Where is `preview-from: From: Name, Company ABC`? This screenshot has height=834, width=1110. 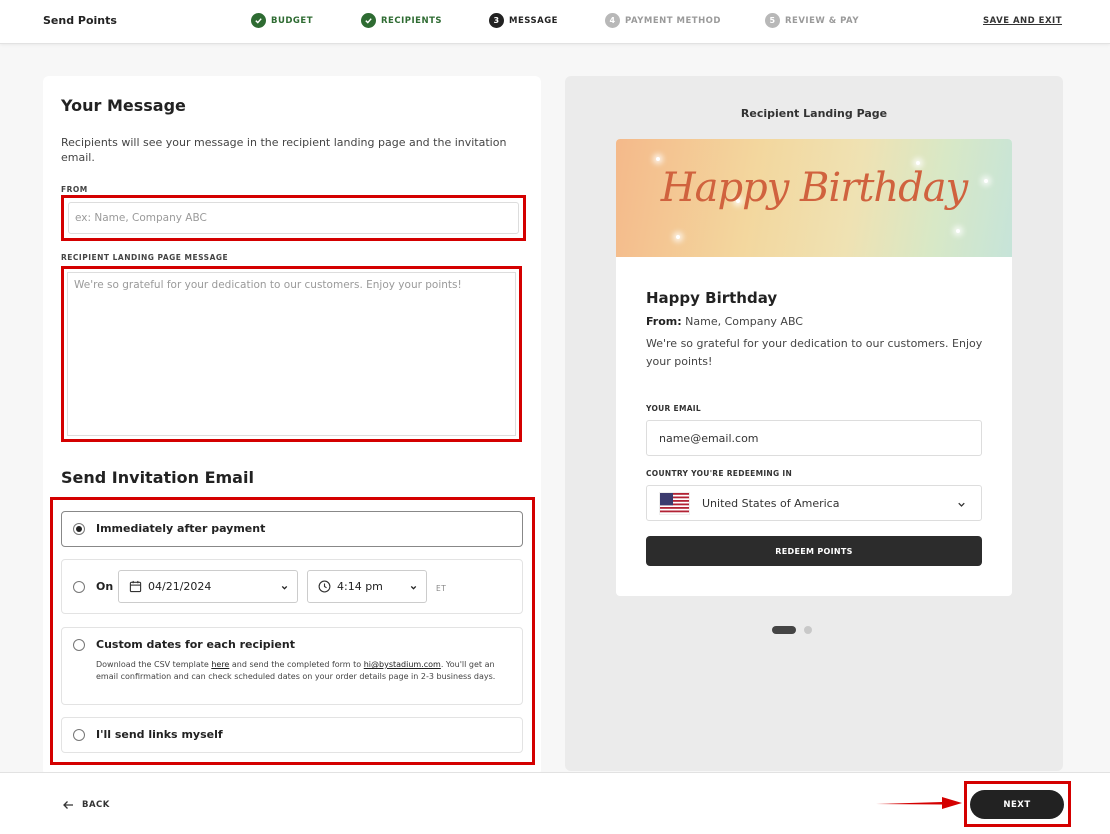 preview-from: From: Name, Company ABC is located at coordinates (724, 321).